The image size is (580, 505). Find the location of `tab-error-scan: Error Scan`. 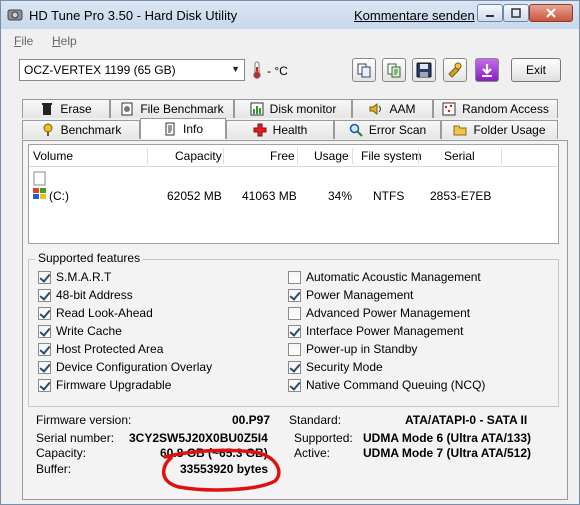

tab-error-scan: Error Scan is located at coordinates (387, 129).